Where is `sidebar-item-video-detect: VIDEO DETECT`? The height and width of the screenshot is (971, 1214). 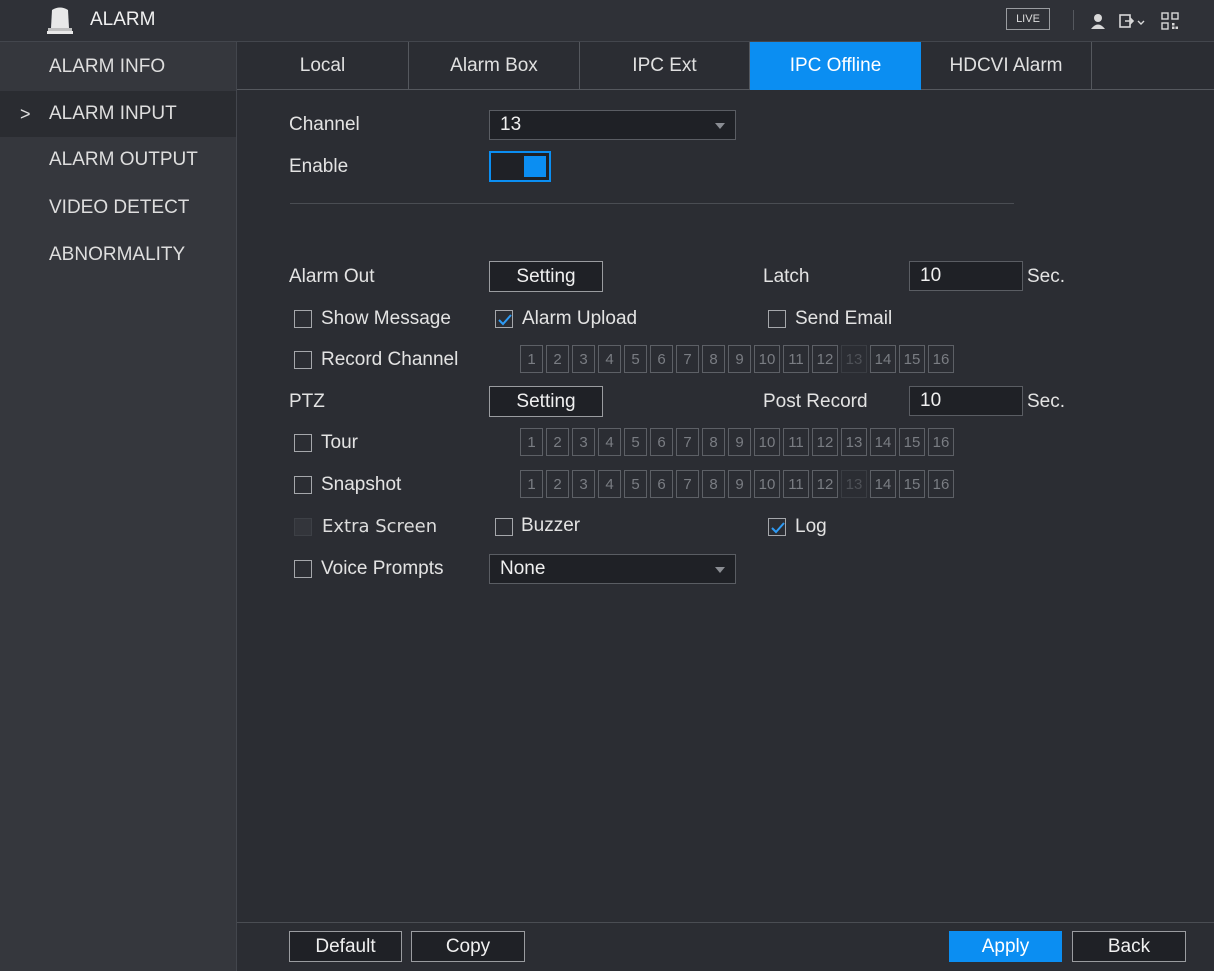 sidebar-item-video-detect: VIDEO DETECT is located at coordinates (118, 208).